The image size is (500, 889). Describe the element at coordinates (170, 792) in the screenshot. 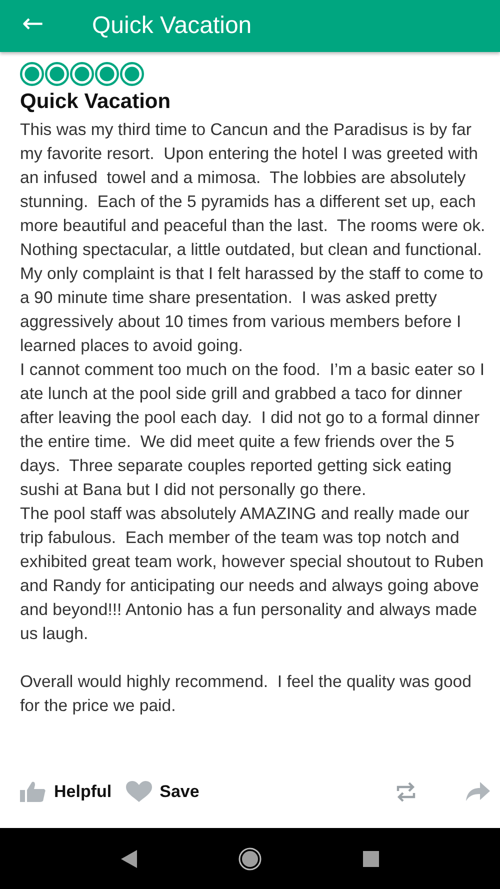

I see `save-button: Save` at that location.